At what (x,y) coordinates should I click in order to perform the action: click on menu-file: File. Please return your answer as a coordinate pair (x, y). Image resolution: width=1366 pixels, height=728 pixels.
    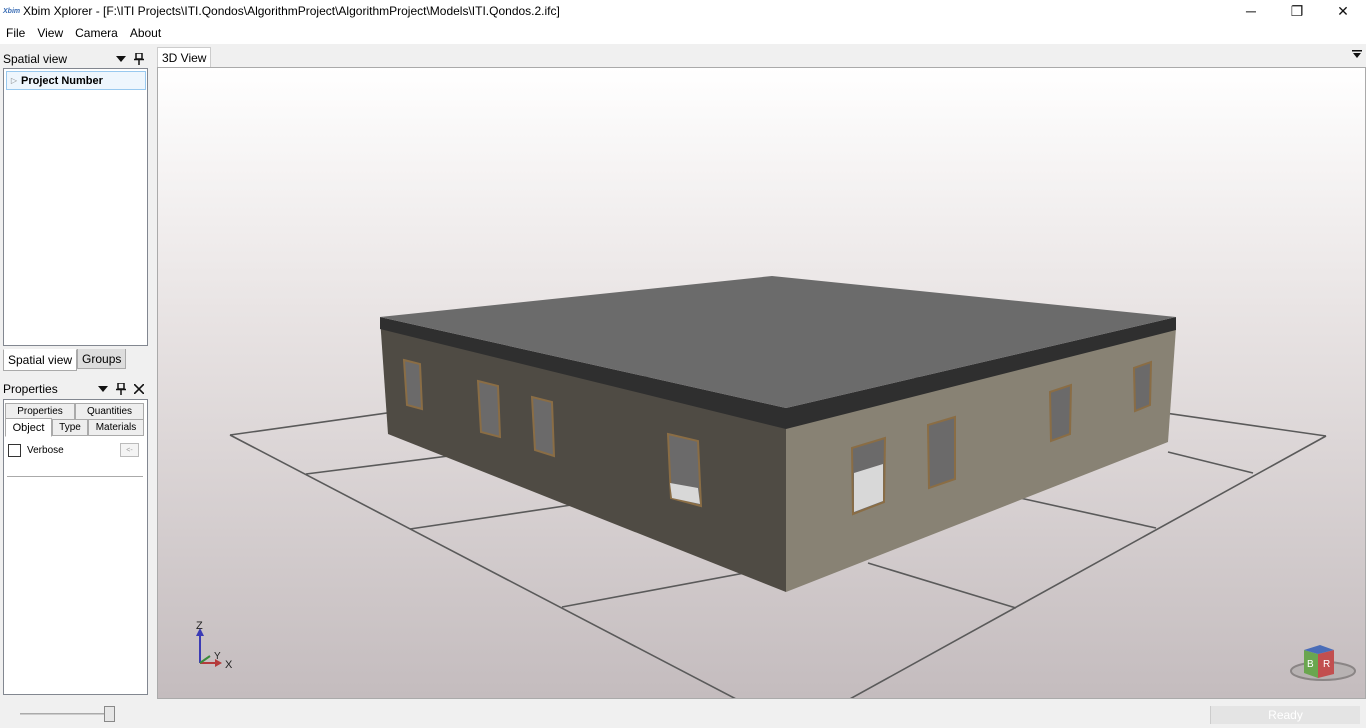
    Looking at the image, I should click on (15, 33).